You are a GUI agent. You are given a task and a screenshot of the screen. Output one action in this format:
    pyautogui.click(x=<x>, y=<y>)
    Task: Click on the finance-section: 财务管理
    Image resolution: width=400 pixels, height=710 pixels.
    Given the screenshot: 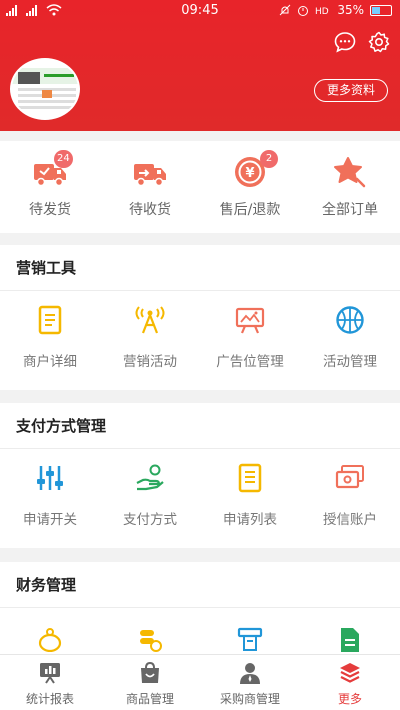 What is the action you would take?
    pyautogui.click(x=200, y=592)
    